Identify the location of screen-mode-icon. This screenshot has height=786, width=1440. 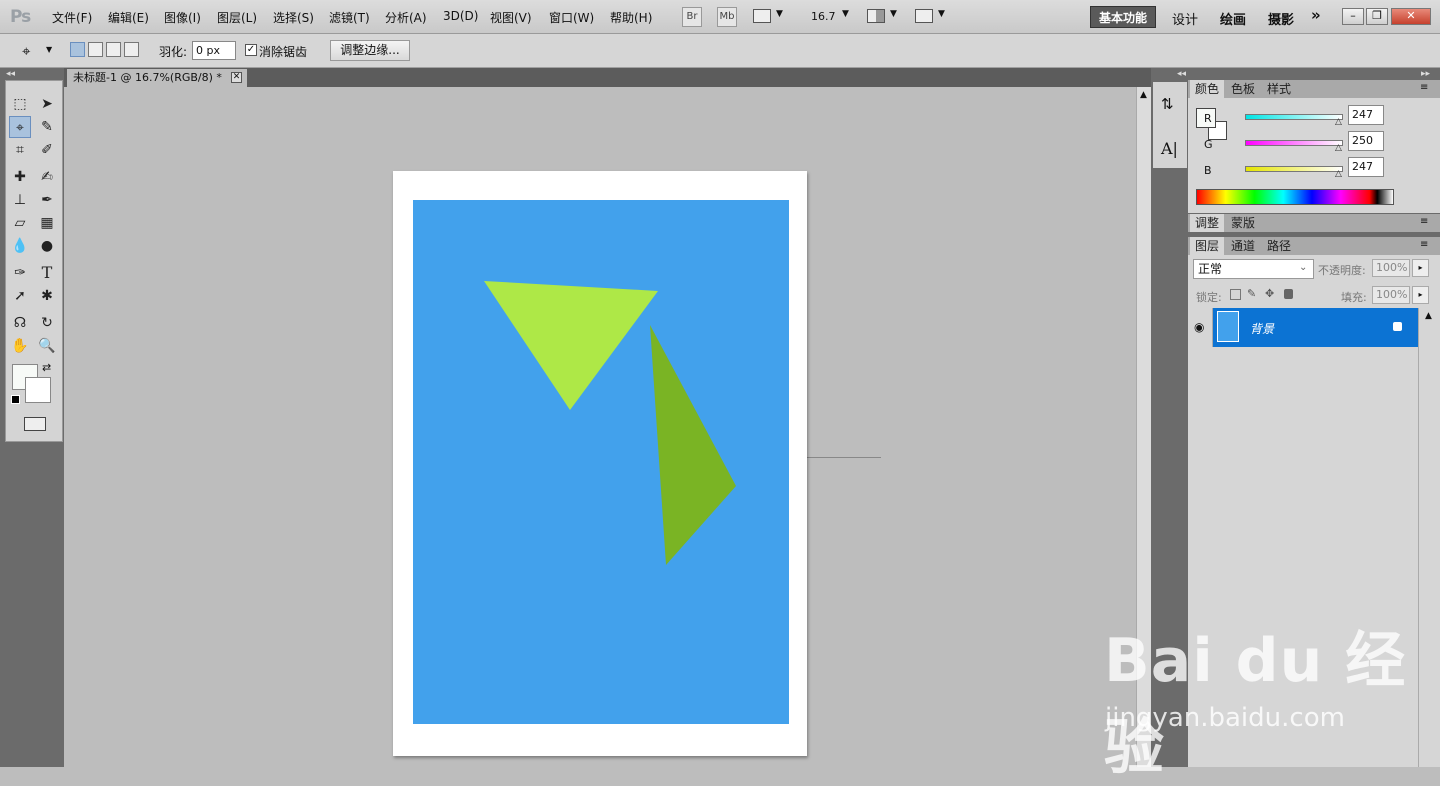
(924, 16).